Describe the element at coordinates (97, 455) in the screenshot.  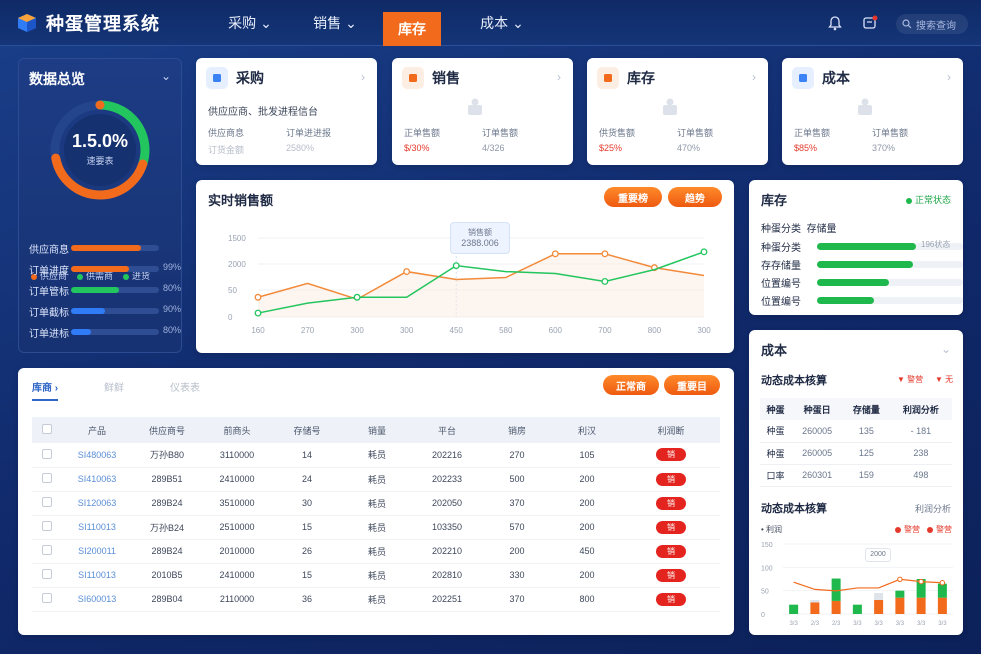
I see `product-link: SI480063` at that location.